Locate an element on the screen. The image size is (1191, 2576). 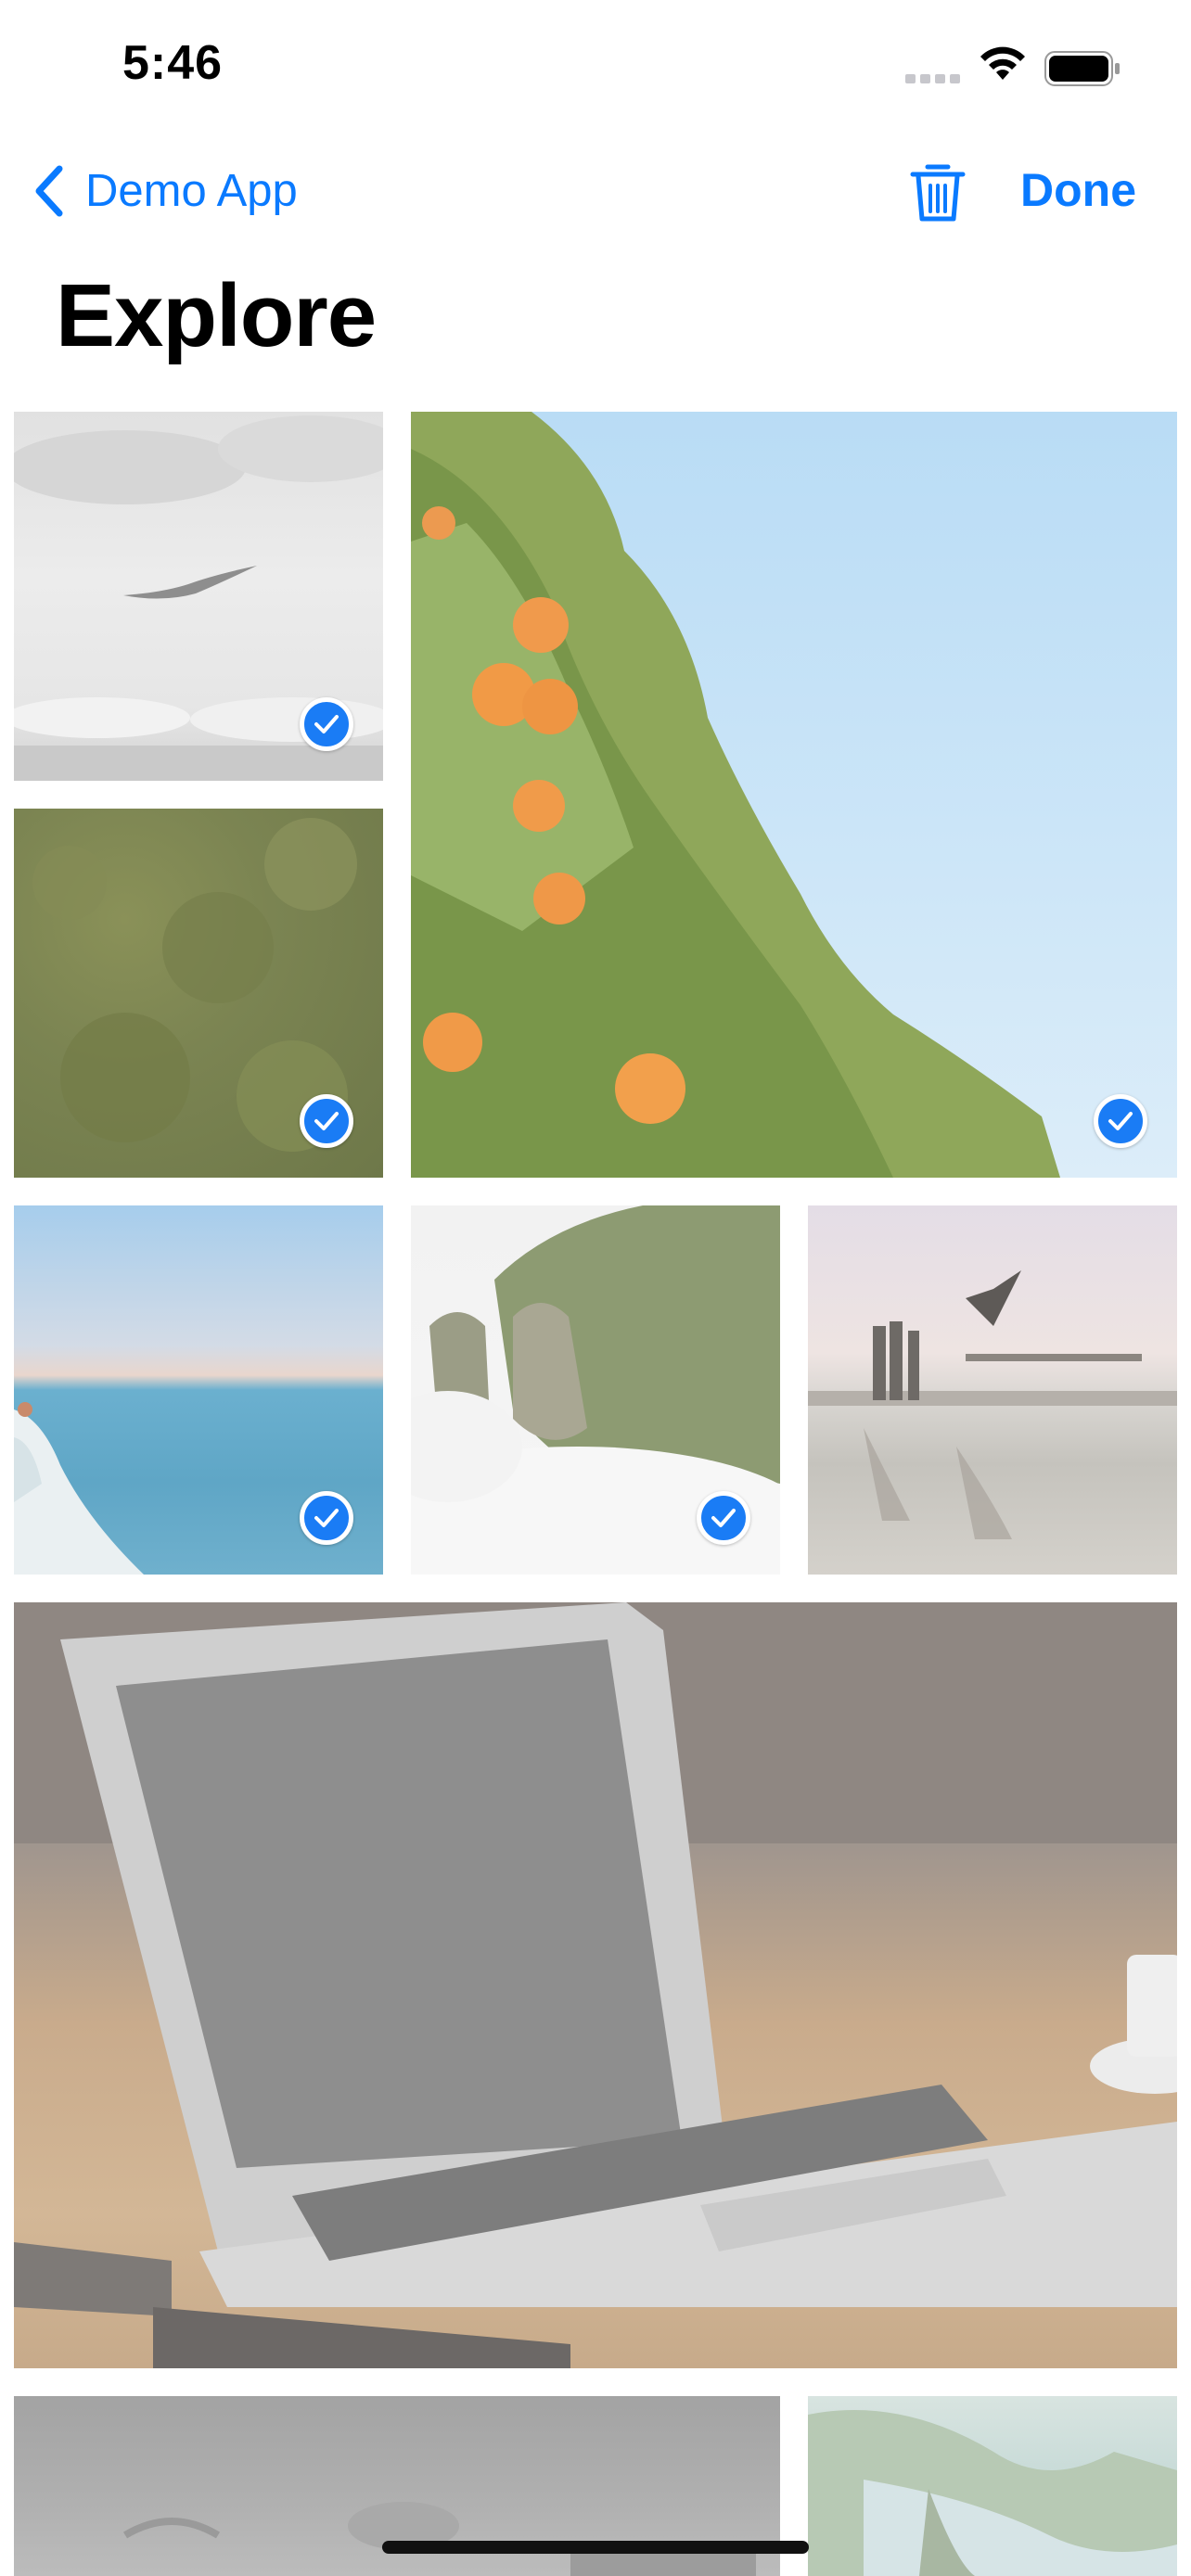
back-button: Demo App is located at coordinates (165, 191).